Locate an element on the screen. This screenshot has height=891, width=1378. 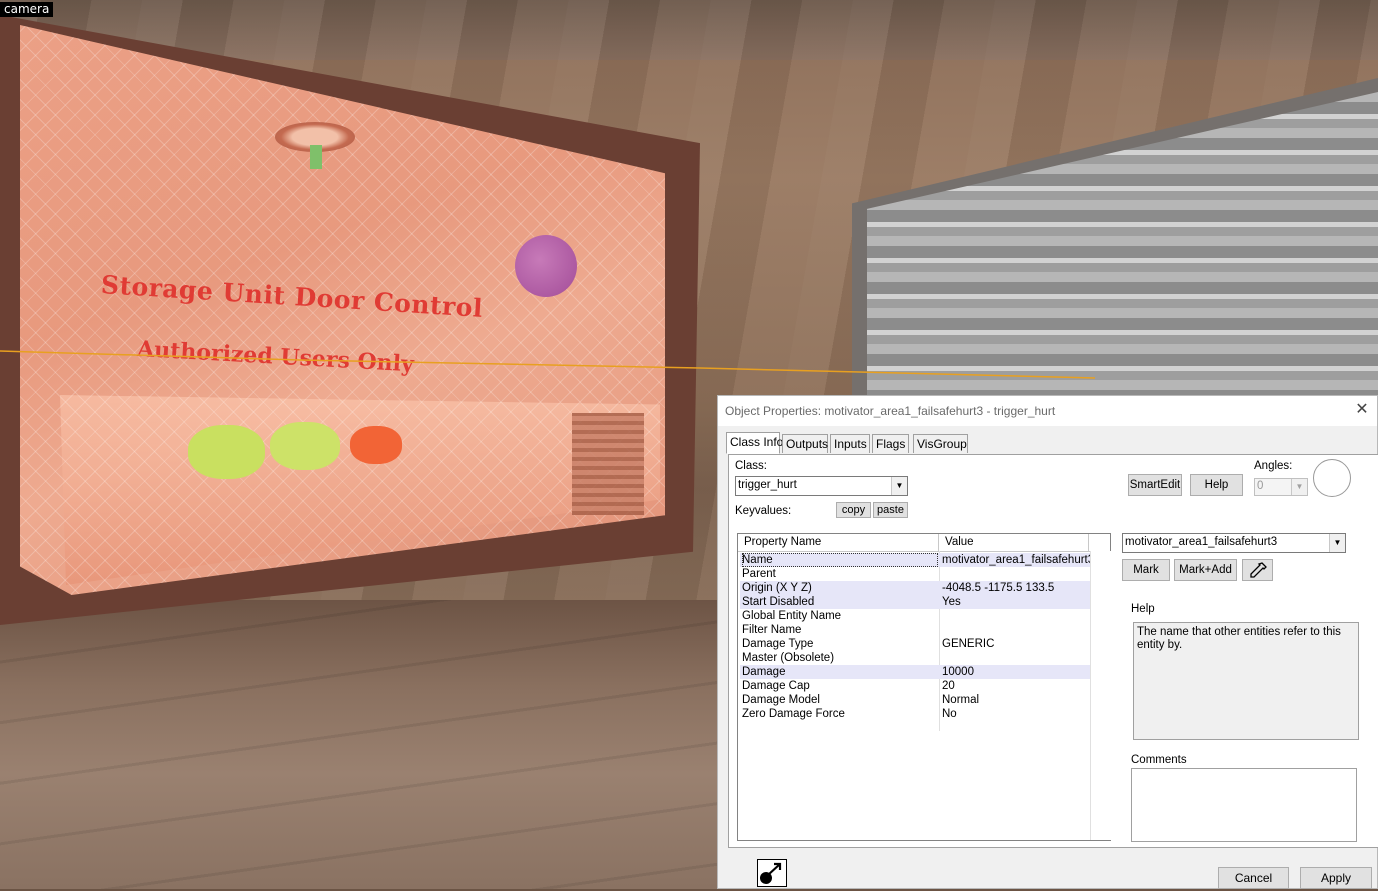
table-row: Damage Model Normal is located at coordinates (915, 700).